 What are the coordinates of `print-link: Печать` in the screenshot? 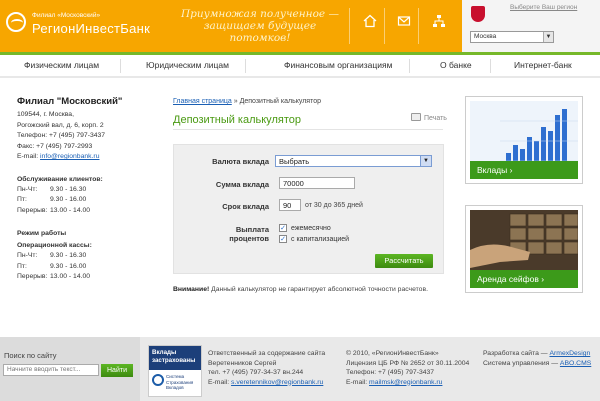 It's located at (429, 117).